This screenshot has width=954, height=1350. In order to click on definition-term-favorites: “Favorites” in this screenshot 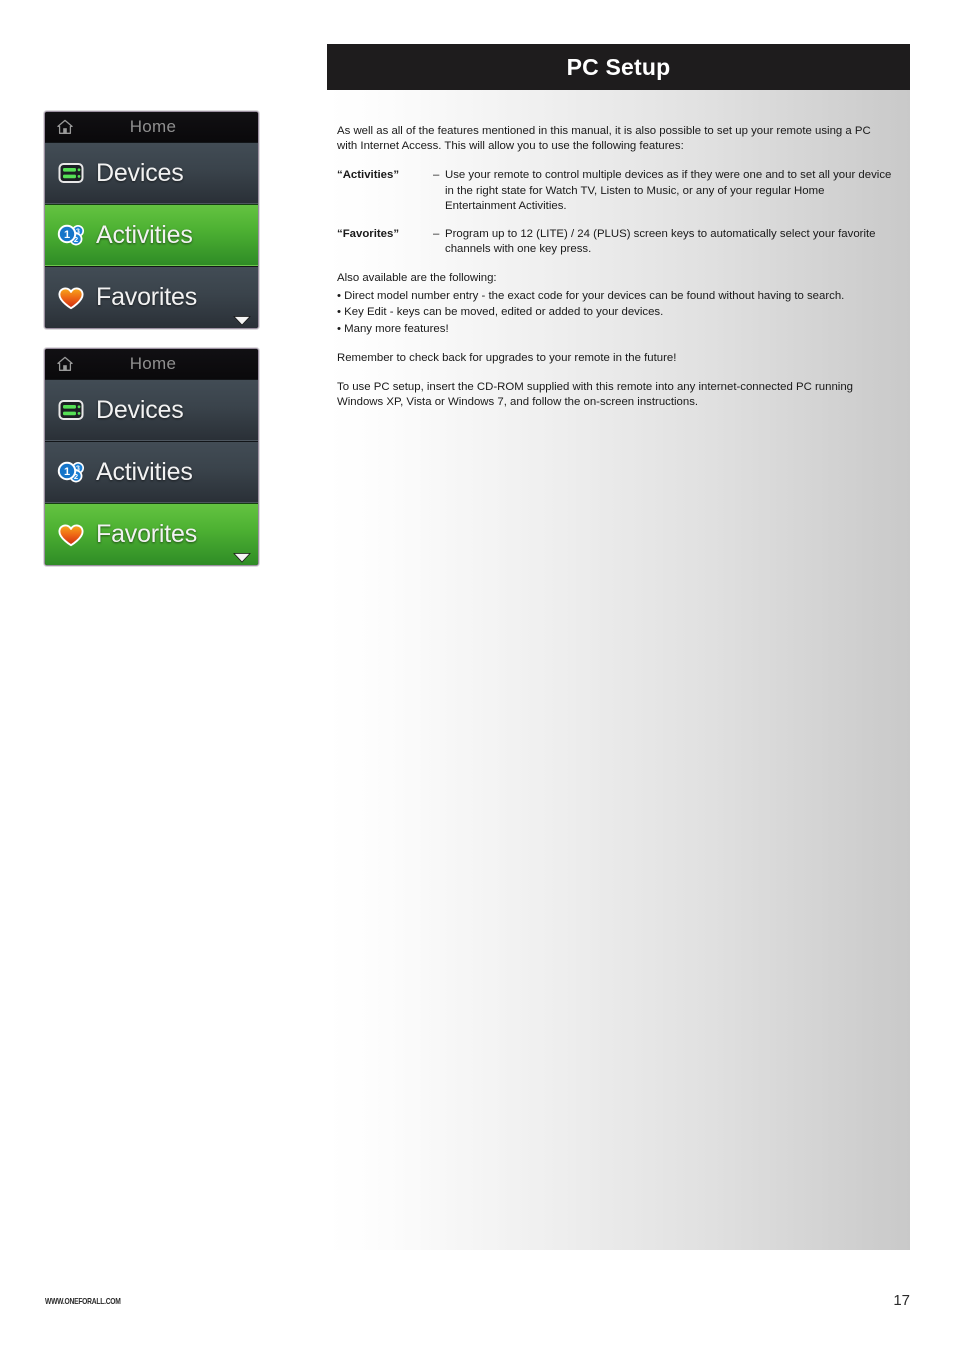, I will do `click(368, 234)`.